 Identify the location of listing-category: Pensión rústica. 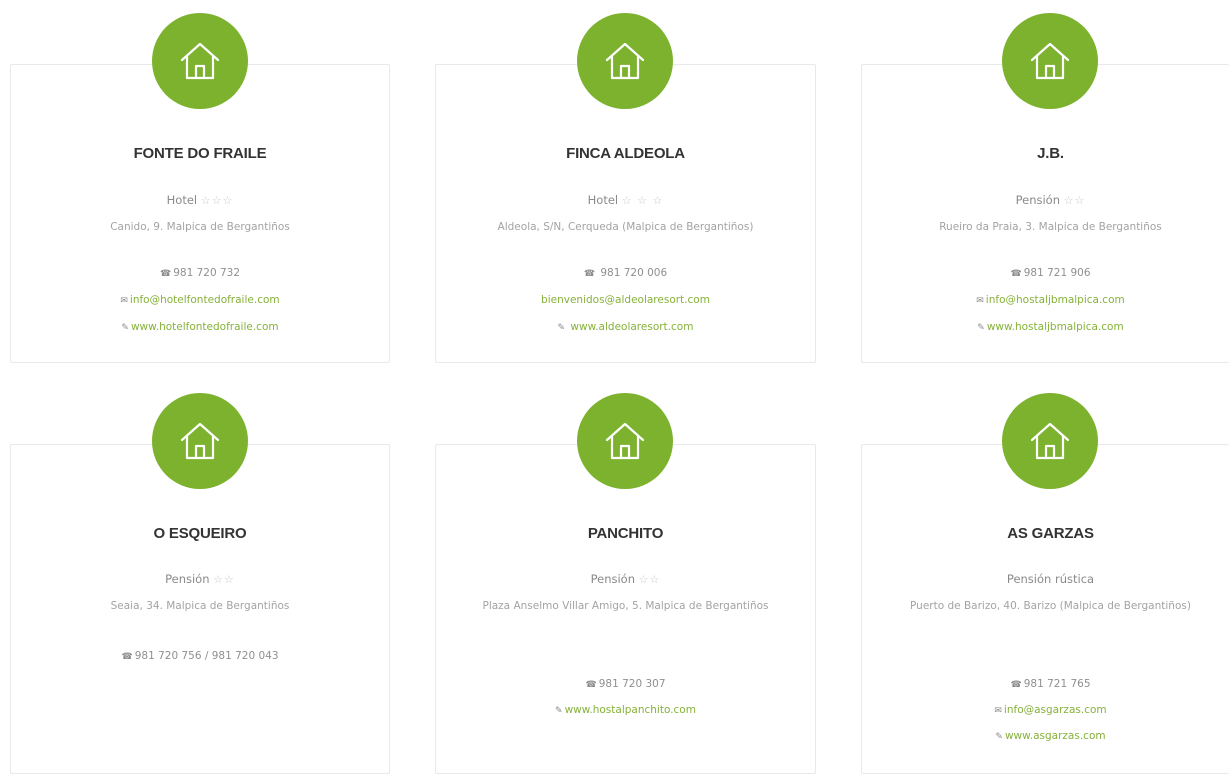
(1045, 579).